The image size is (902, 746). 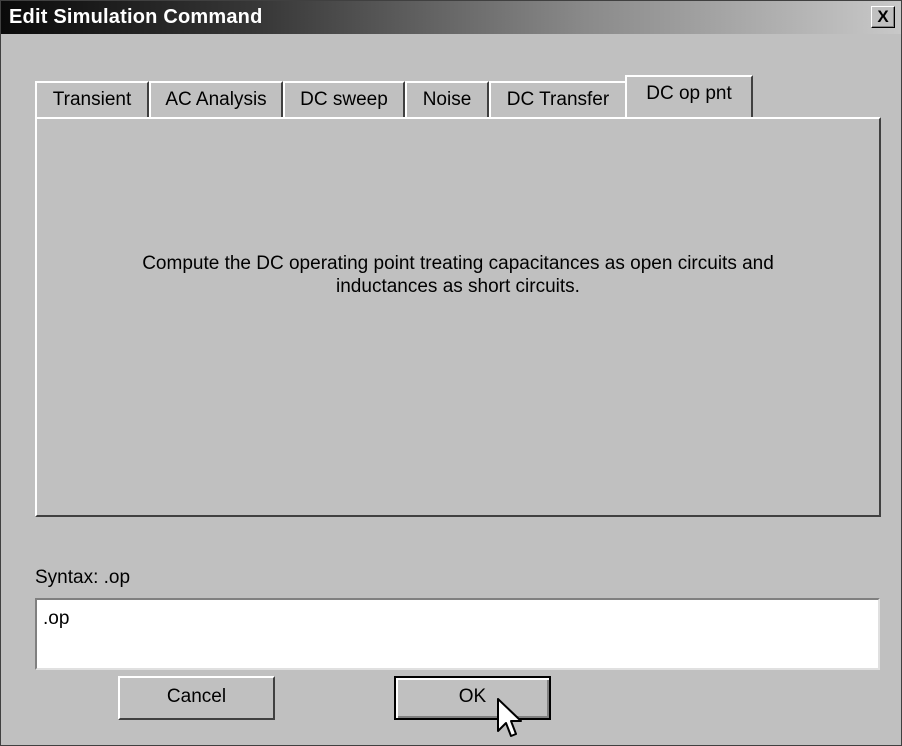 What do you see at coordinates (509, 717) in the screenshot?
I see `arrow-pointer-icon` at bounding box center [509, 717].